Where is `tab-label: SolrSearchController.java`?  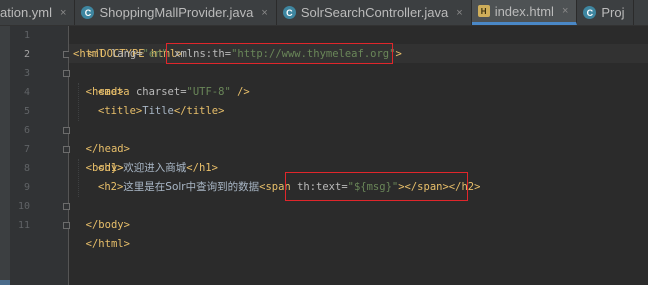
tab-label: SolrSearchController.java is located at coordinates (374, 12).